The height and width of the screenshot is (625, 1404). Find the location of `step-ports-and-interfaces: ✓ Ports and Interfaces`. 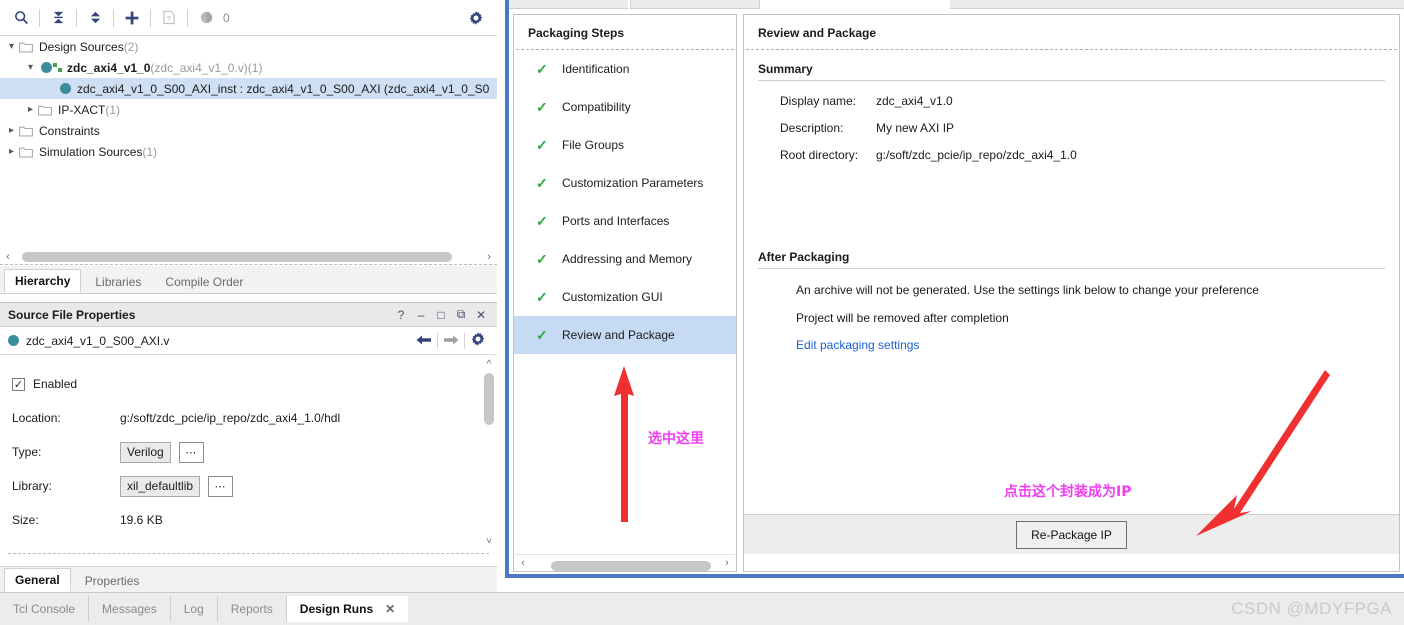

step-ports-and-interfaces: ✓ Ports and Interfaces is located at coordinates (625, 221).